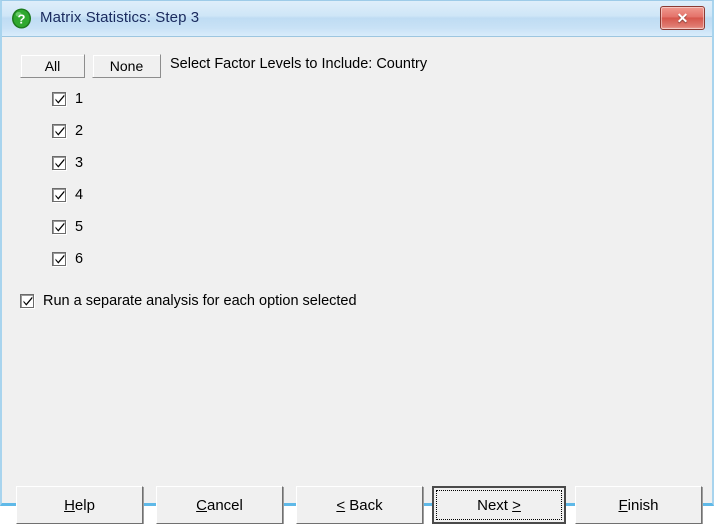 Image resolution: width=714 pixels, height=524 pixels. What do you see at coordinates (79, 131) in the screenshot?
I see `factor-level-label: 2` at bounding box center [79, 131].